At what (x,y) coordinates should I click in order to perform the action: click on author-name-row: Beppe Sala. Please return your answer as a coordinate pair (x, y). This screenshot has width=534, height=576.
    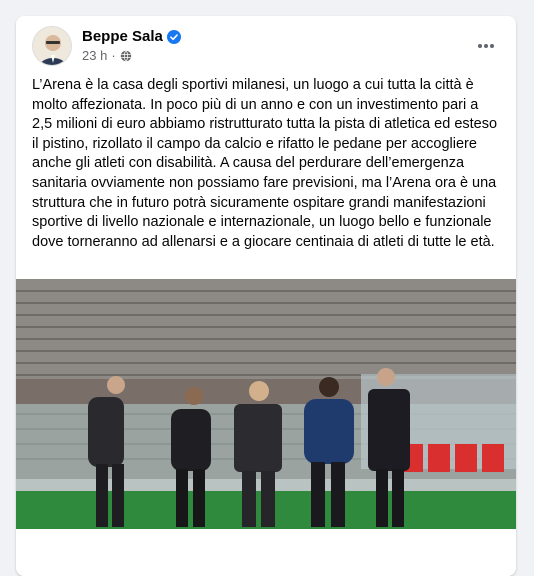
    Looking at the image, I should click on (131, 36).